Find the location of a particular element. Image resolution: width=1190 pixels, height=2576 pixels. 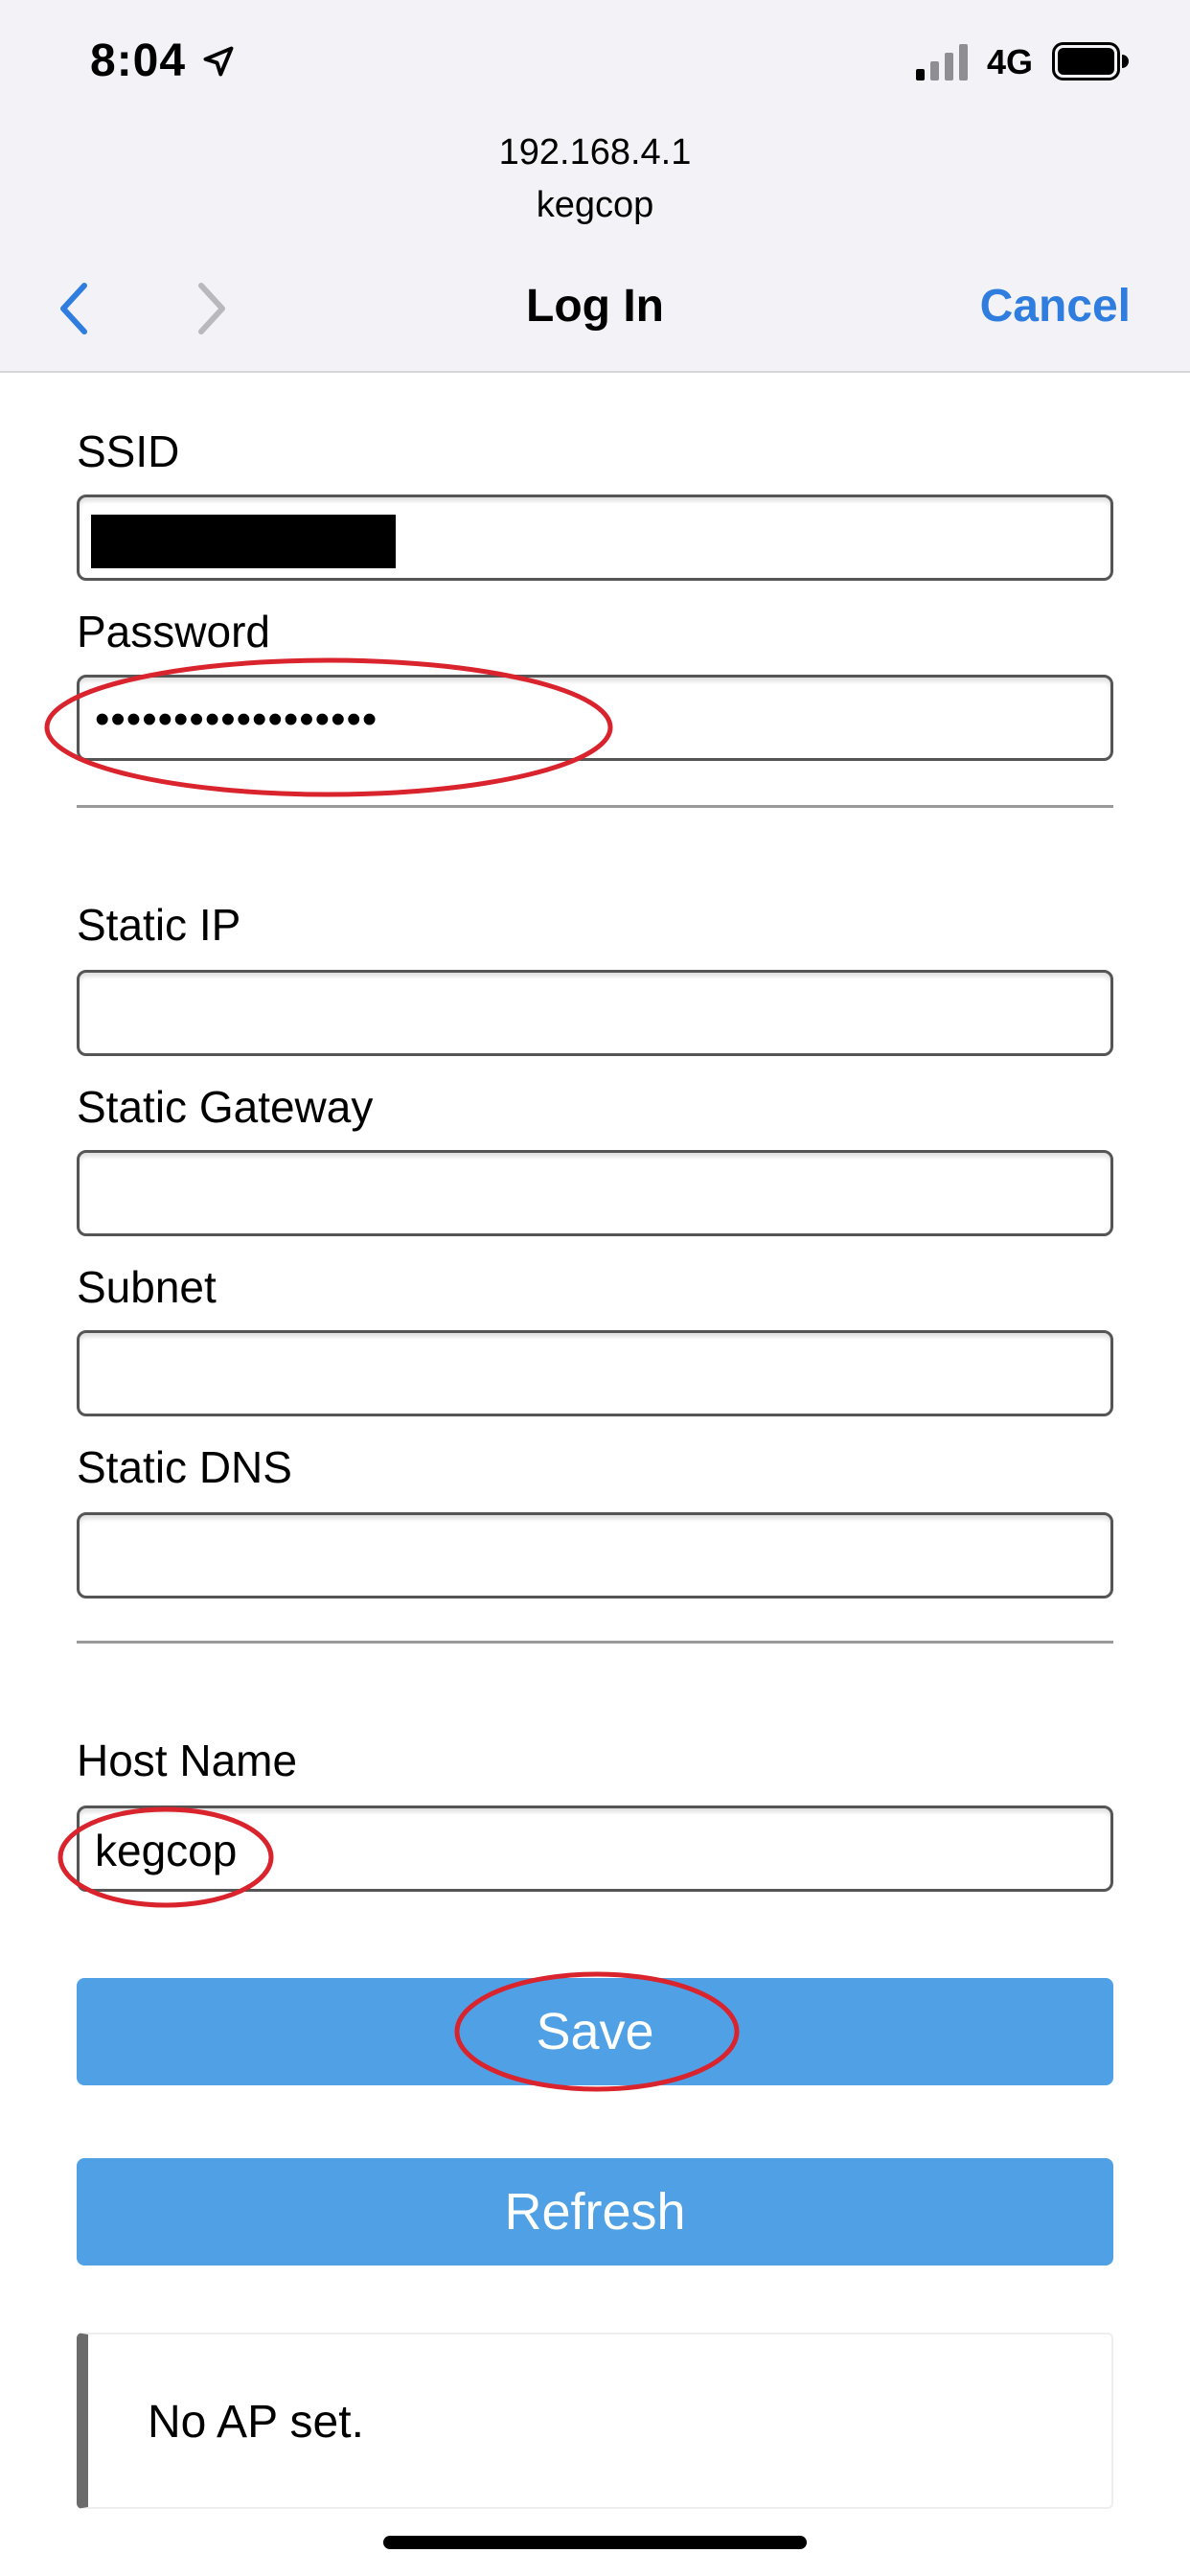

home-indicator is located at coordinates (595, 2542).